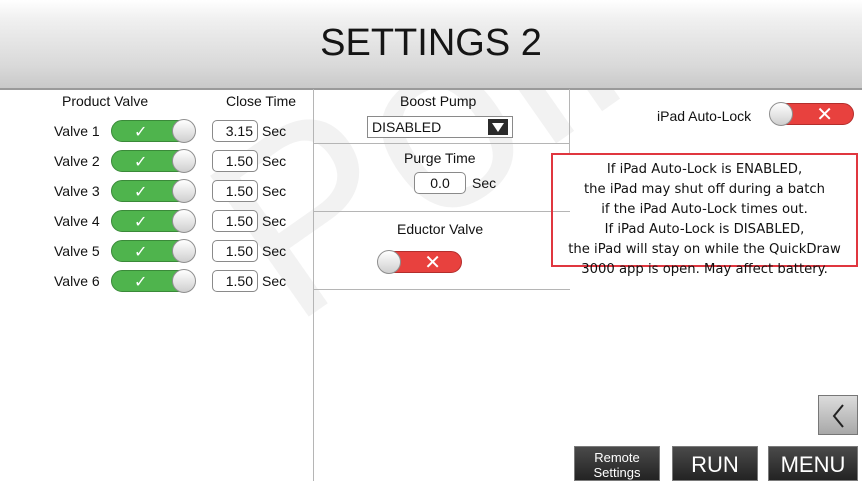 The width and height of the screenshot is (862, 482). I want to click on purge-time-label: Purge Time, so click(440, 158).